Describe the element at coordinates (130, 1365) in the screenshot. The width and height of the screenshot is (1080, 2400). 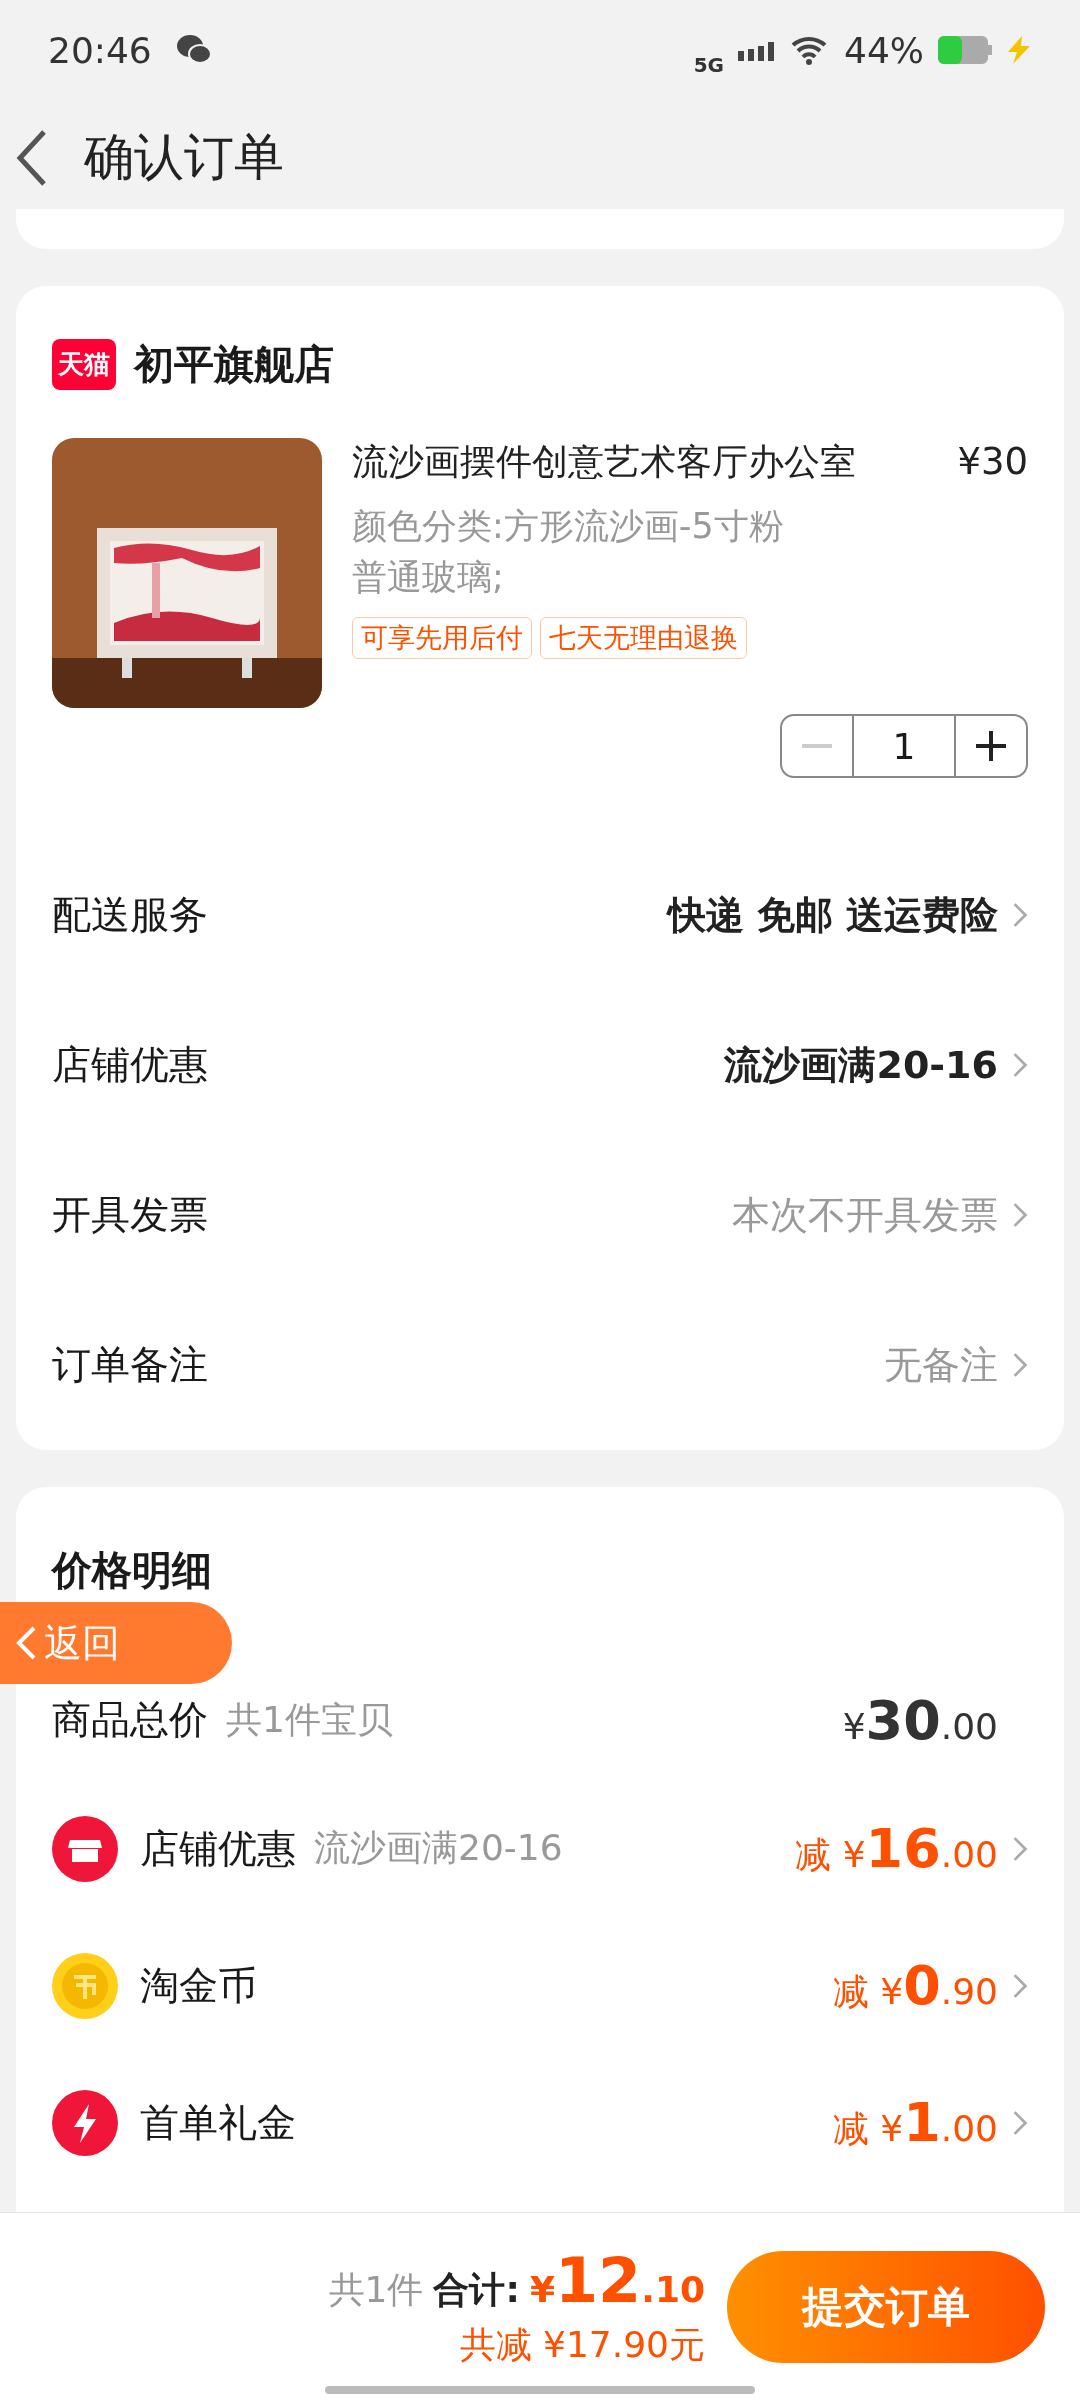
I see `row-label: 订单备注` at that location.